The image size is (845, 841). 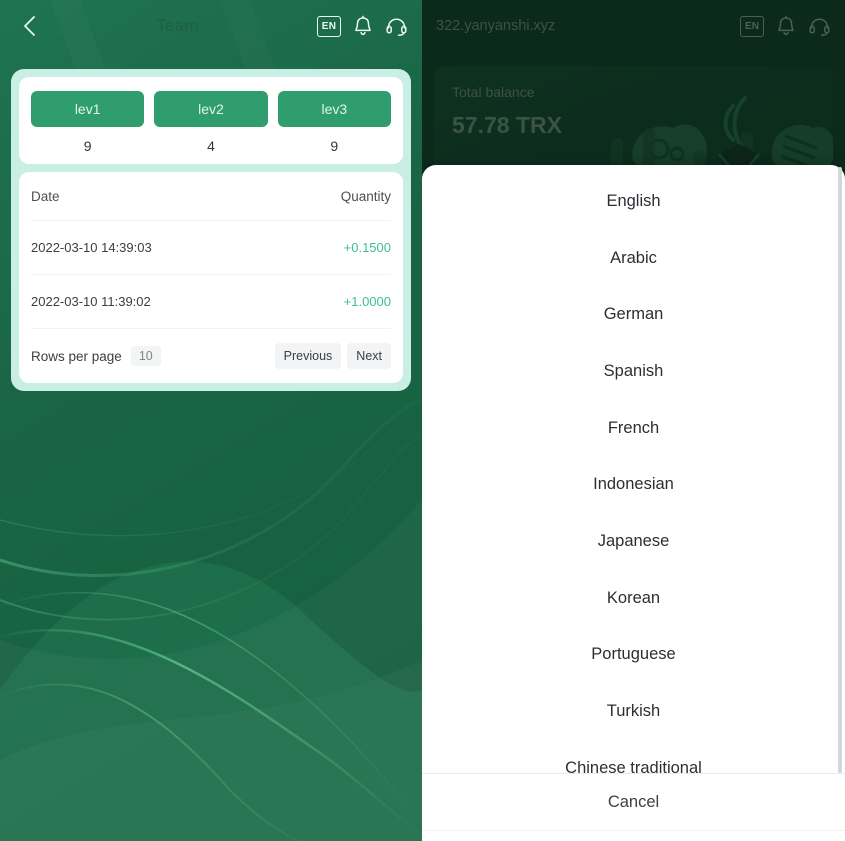 I want to click on vertical-scrollbar, so click(x=840, y=470).